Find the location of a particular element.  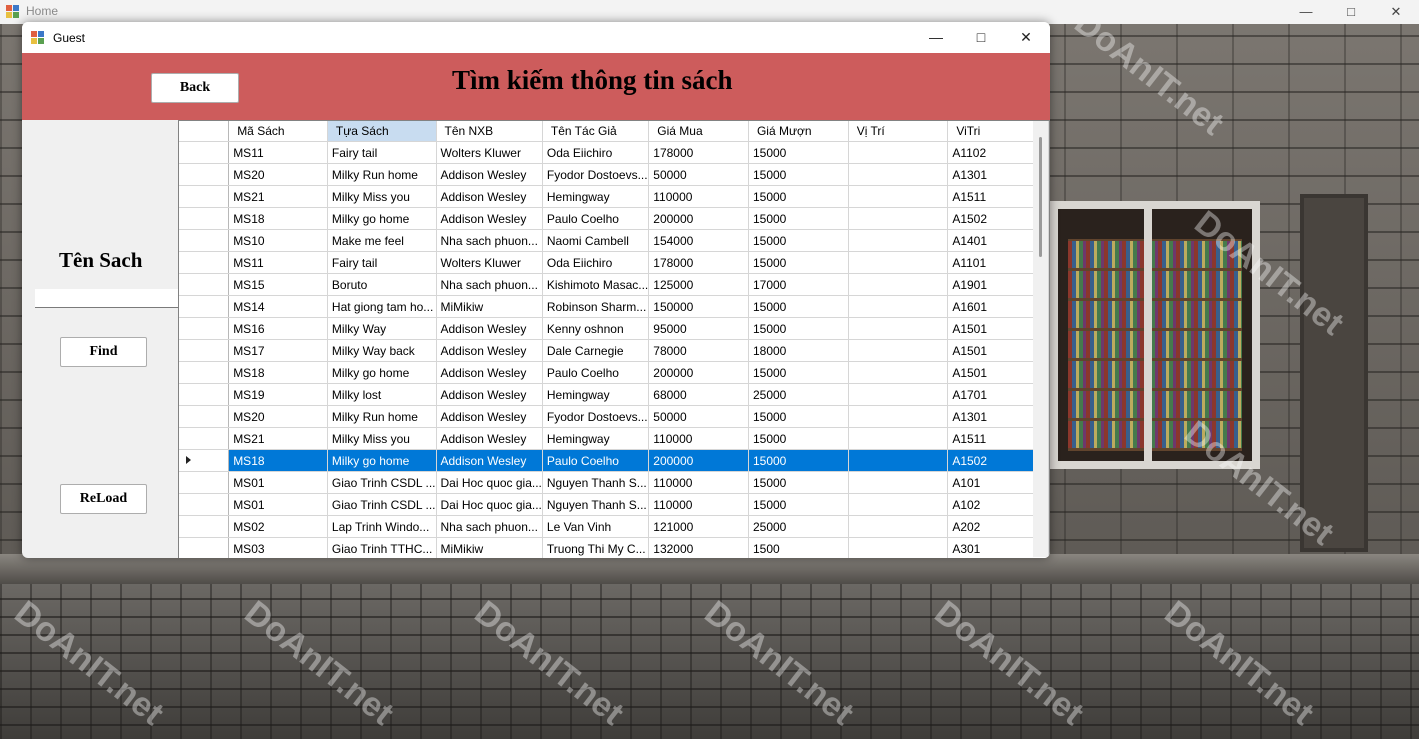

table-cell: MS01 is located at coordinates (278, 482).